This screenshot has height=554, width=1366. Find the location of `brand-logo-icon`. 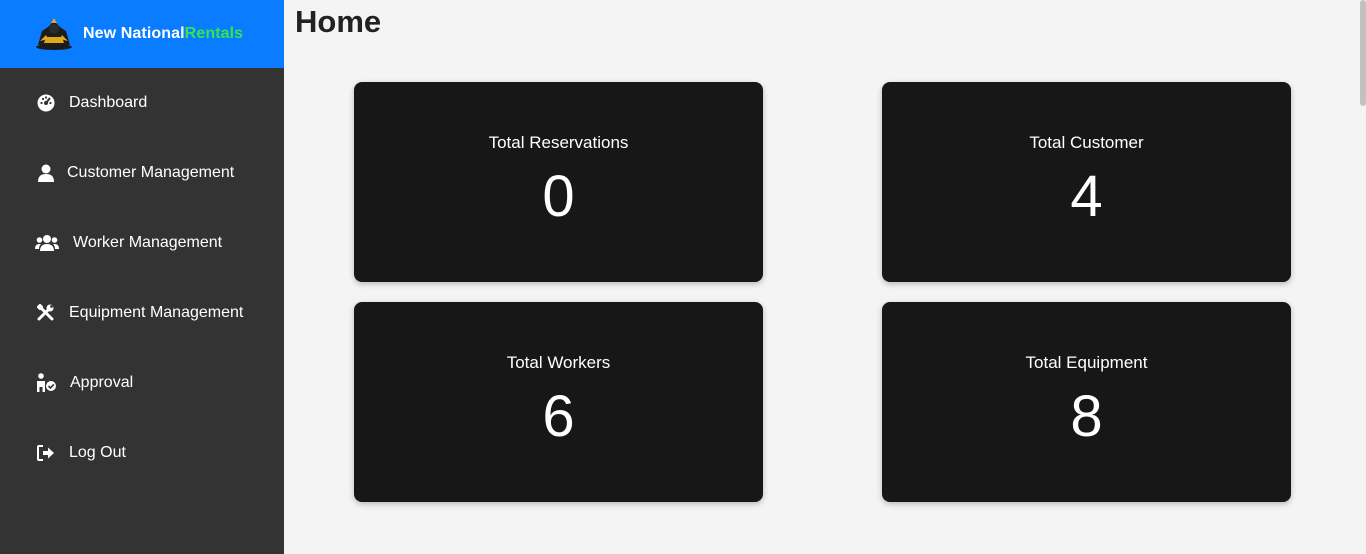

brand-logo-icon is located at coordinates (54, 34).